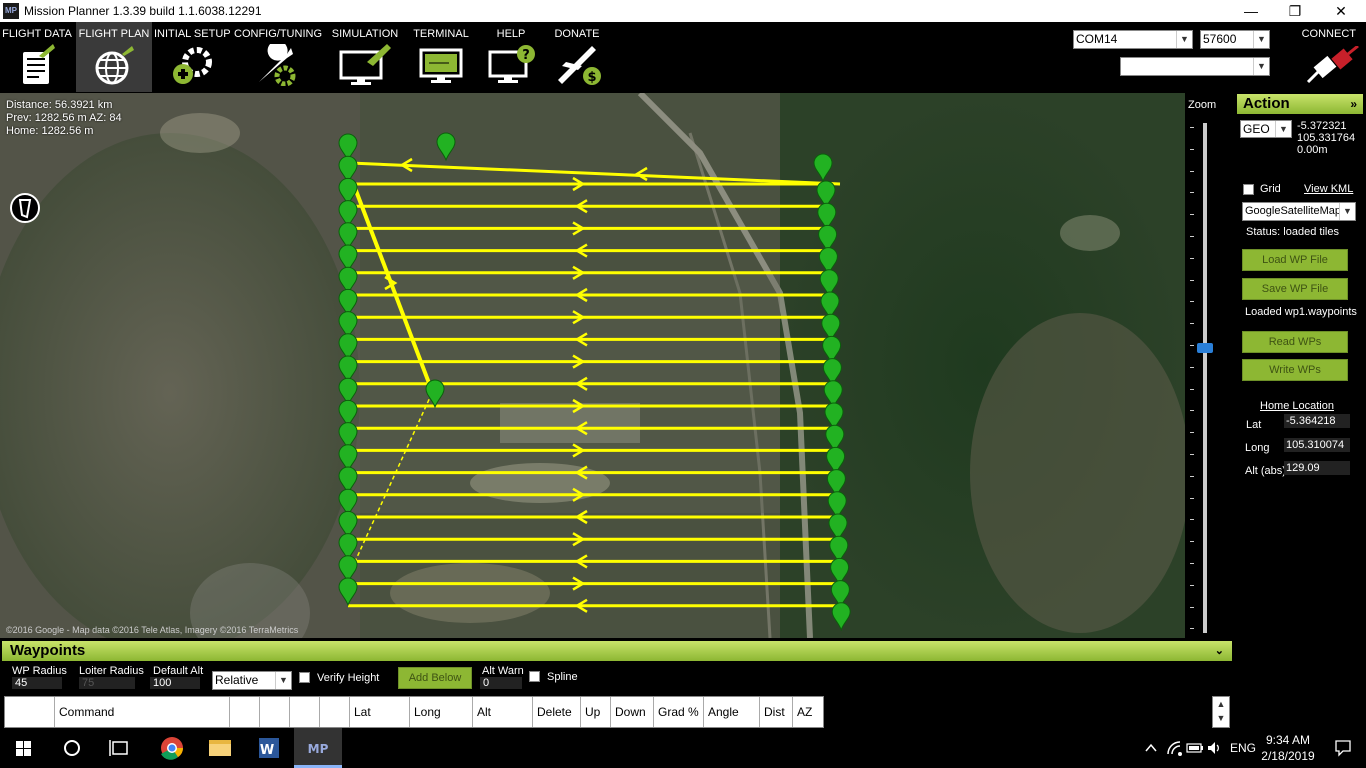 This screenshot has height=768, width=1366. What do you see at coordinates (441, 65) in the screenshot?
I see `monitor-terminal-icon` at bounding box center [441, 65].